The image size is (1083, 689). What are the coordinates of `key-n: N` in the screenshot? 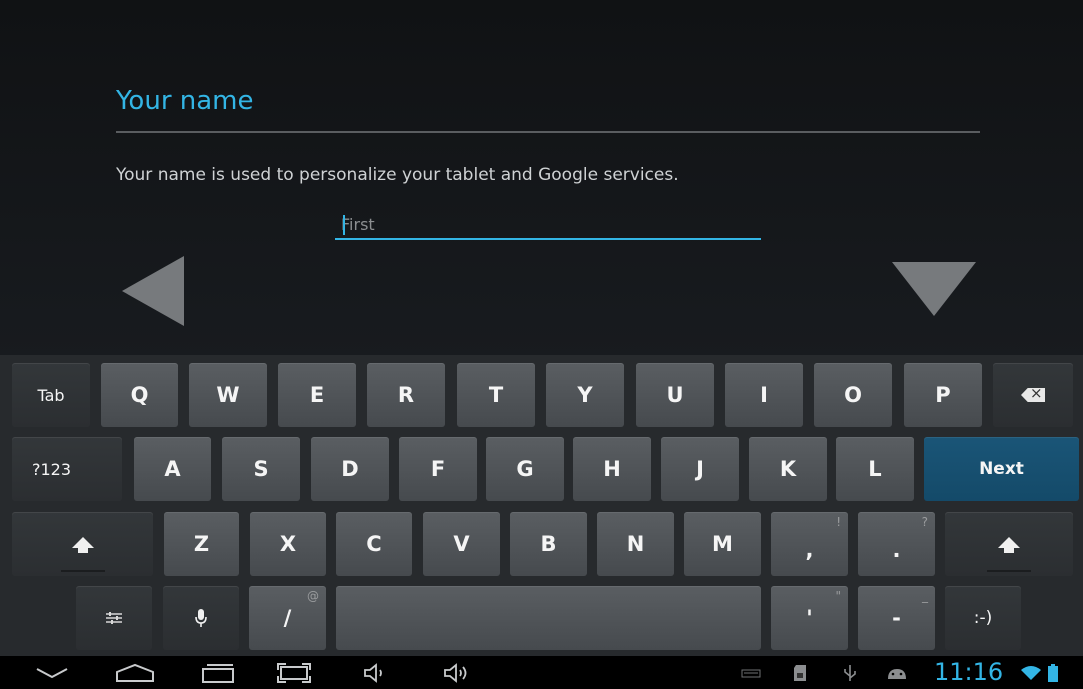 It's located at (635, 544).